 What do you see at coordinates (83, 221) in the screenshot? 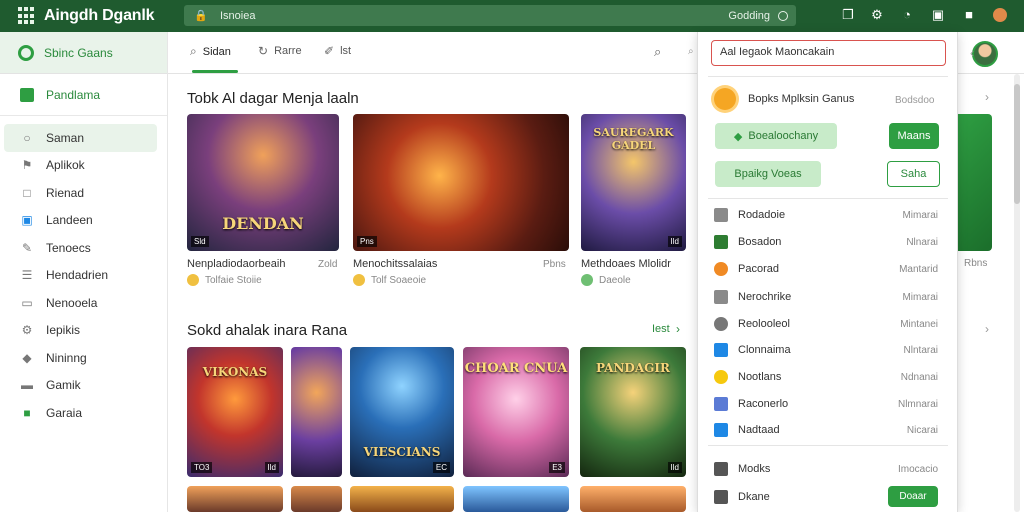
I see `sidebar-item-category: ▣ Landeen` at bounding box center [83, 221].